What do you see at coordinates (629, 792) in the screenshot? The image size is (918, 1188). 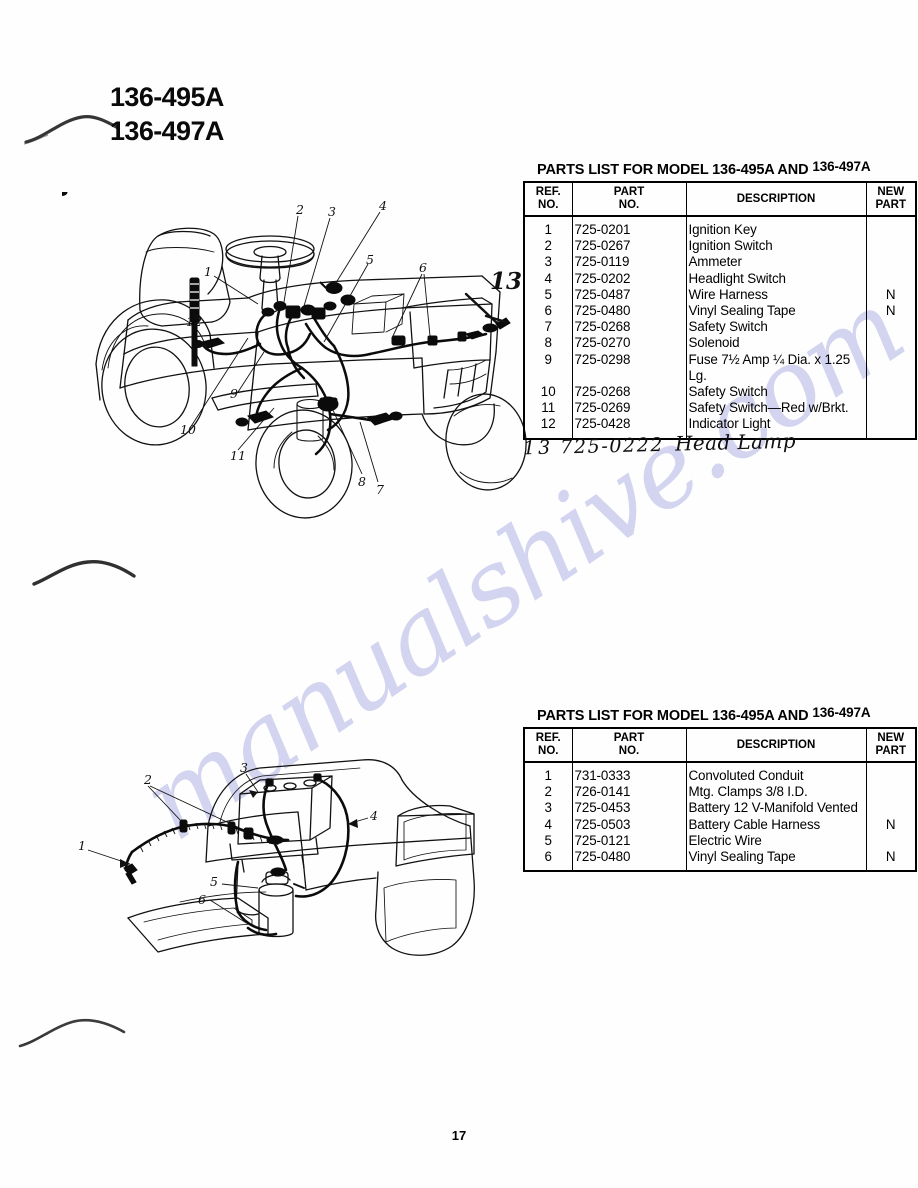 I see `cell-part: 726-0141` at bounding box center [629, 792].